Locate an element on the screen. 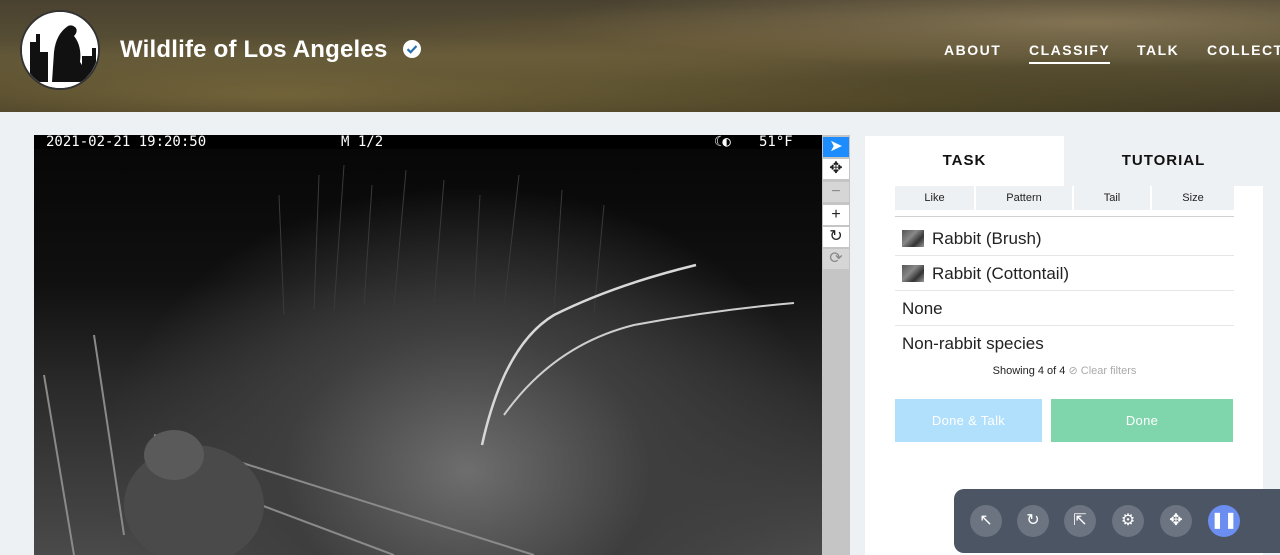  ban-icon: ⊘ is located at coordinates (1073, 371).